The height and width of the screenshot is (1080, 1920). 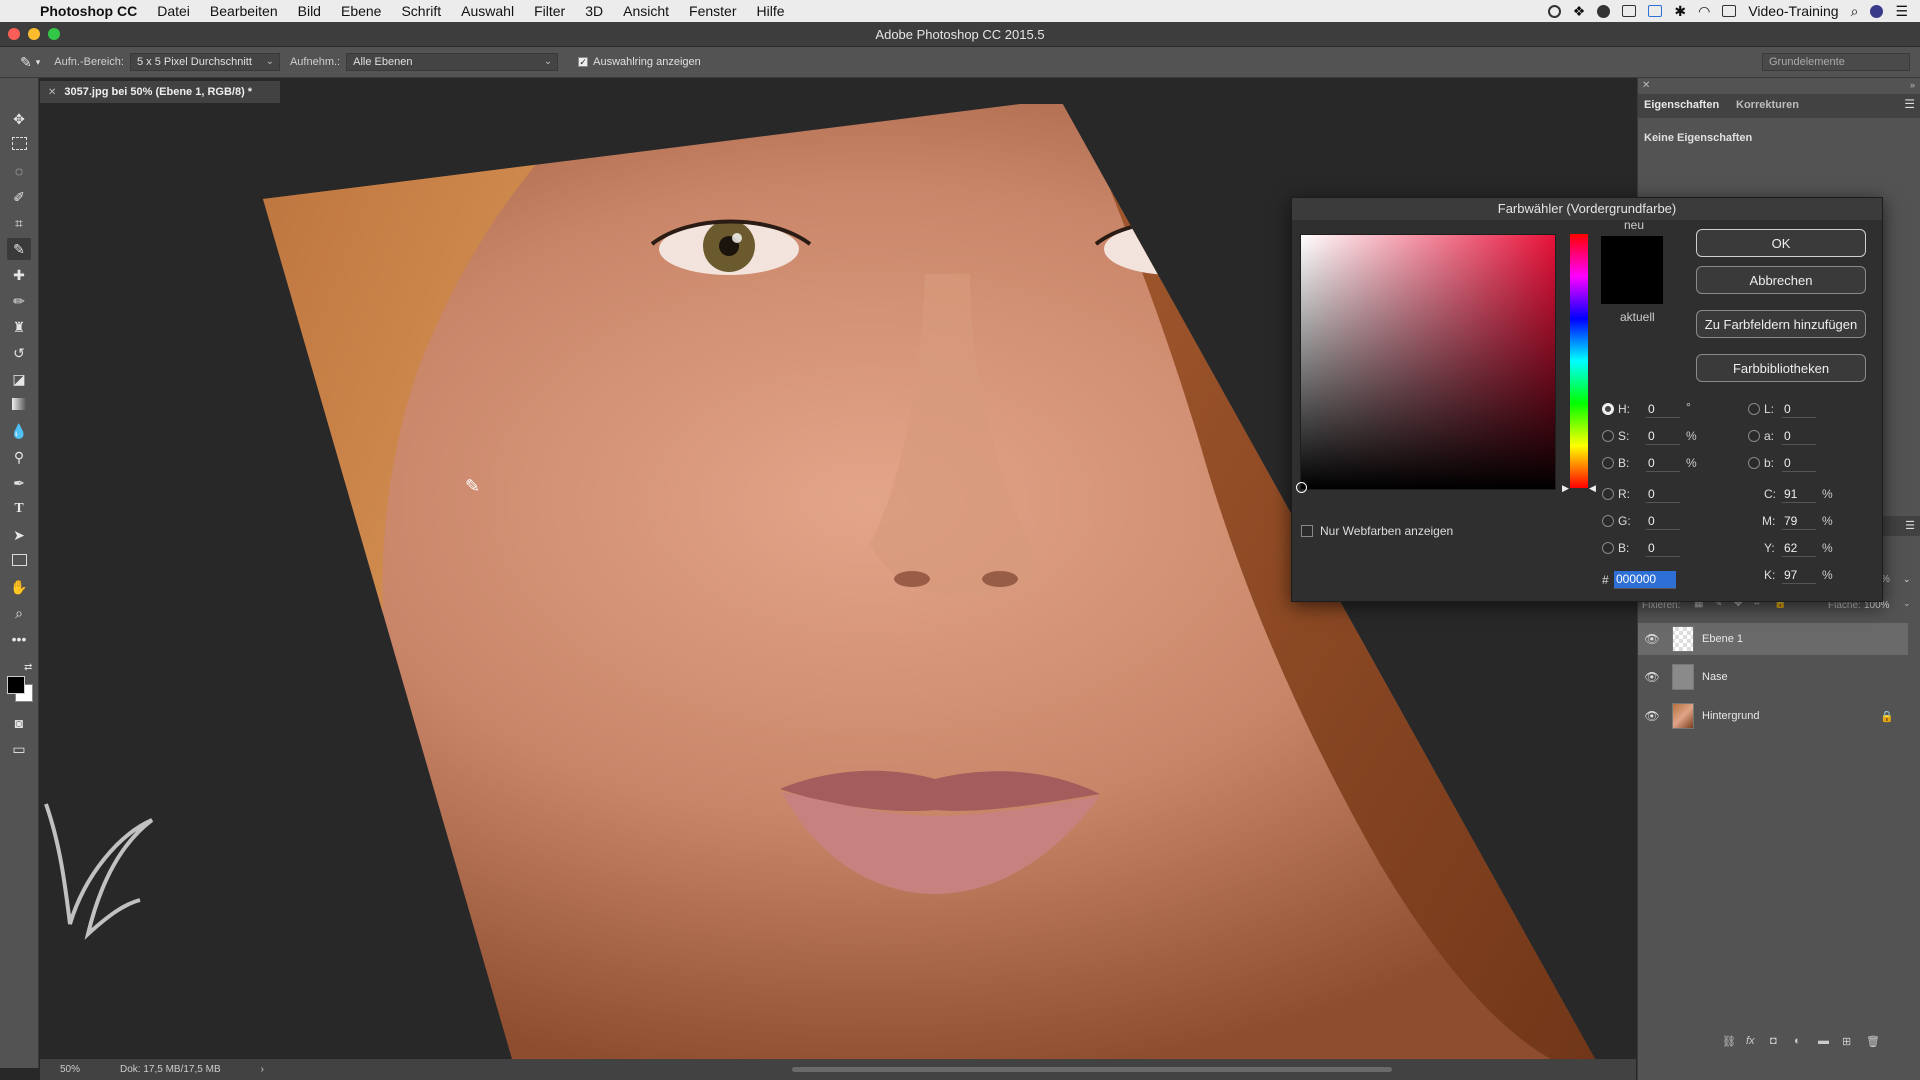 What do you see at coordinates (421, 11) in the screenshot?
I see `menu-schrift: Schrift` at bounding box center [421, 11].